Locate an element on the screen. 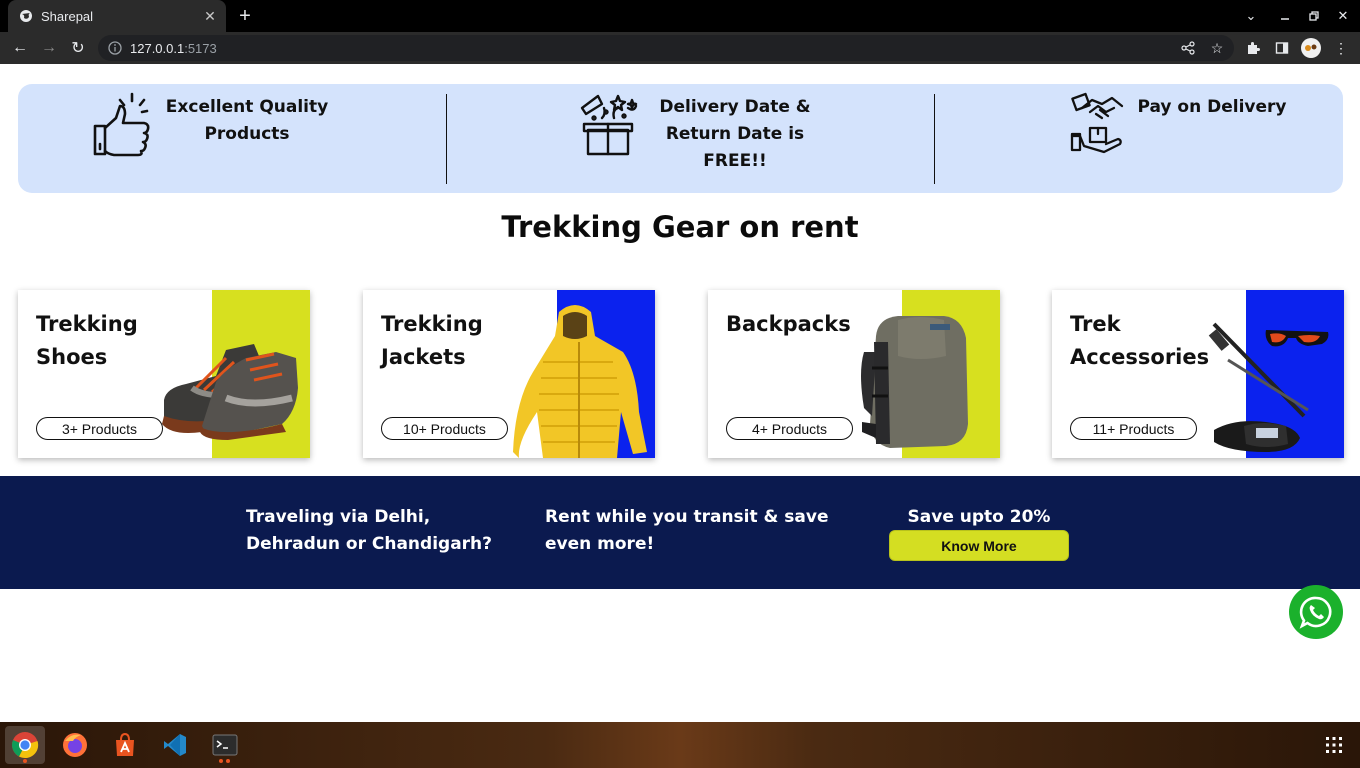  menu-kebab-icon: ⋮ is located at coordinates (1341, 48).